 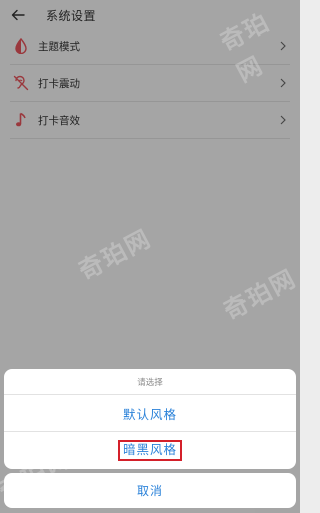 I want to click on option-dark-style: 暗黑风格, so click(x=150, y=450).